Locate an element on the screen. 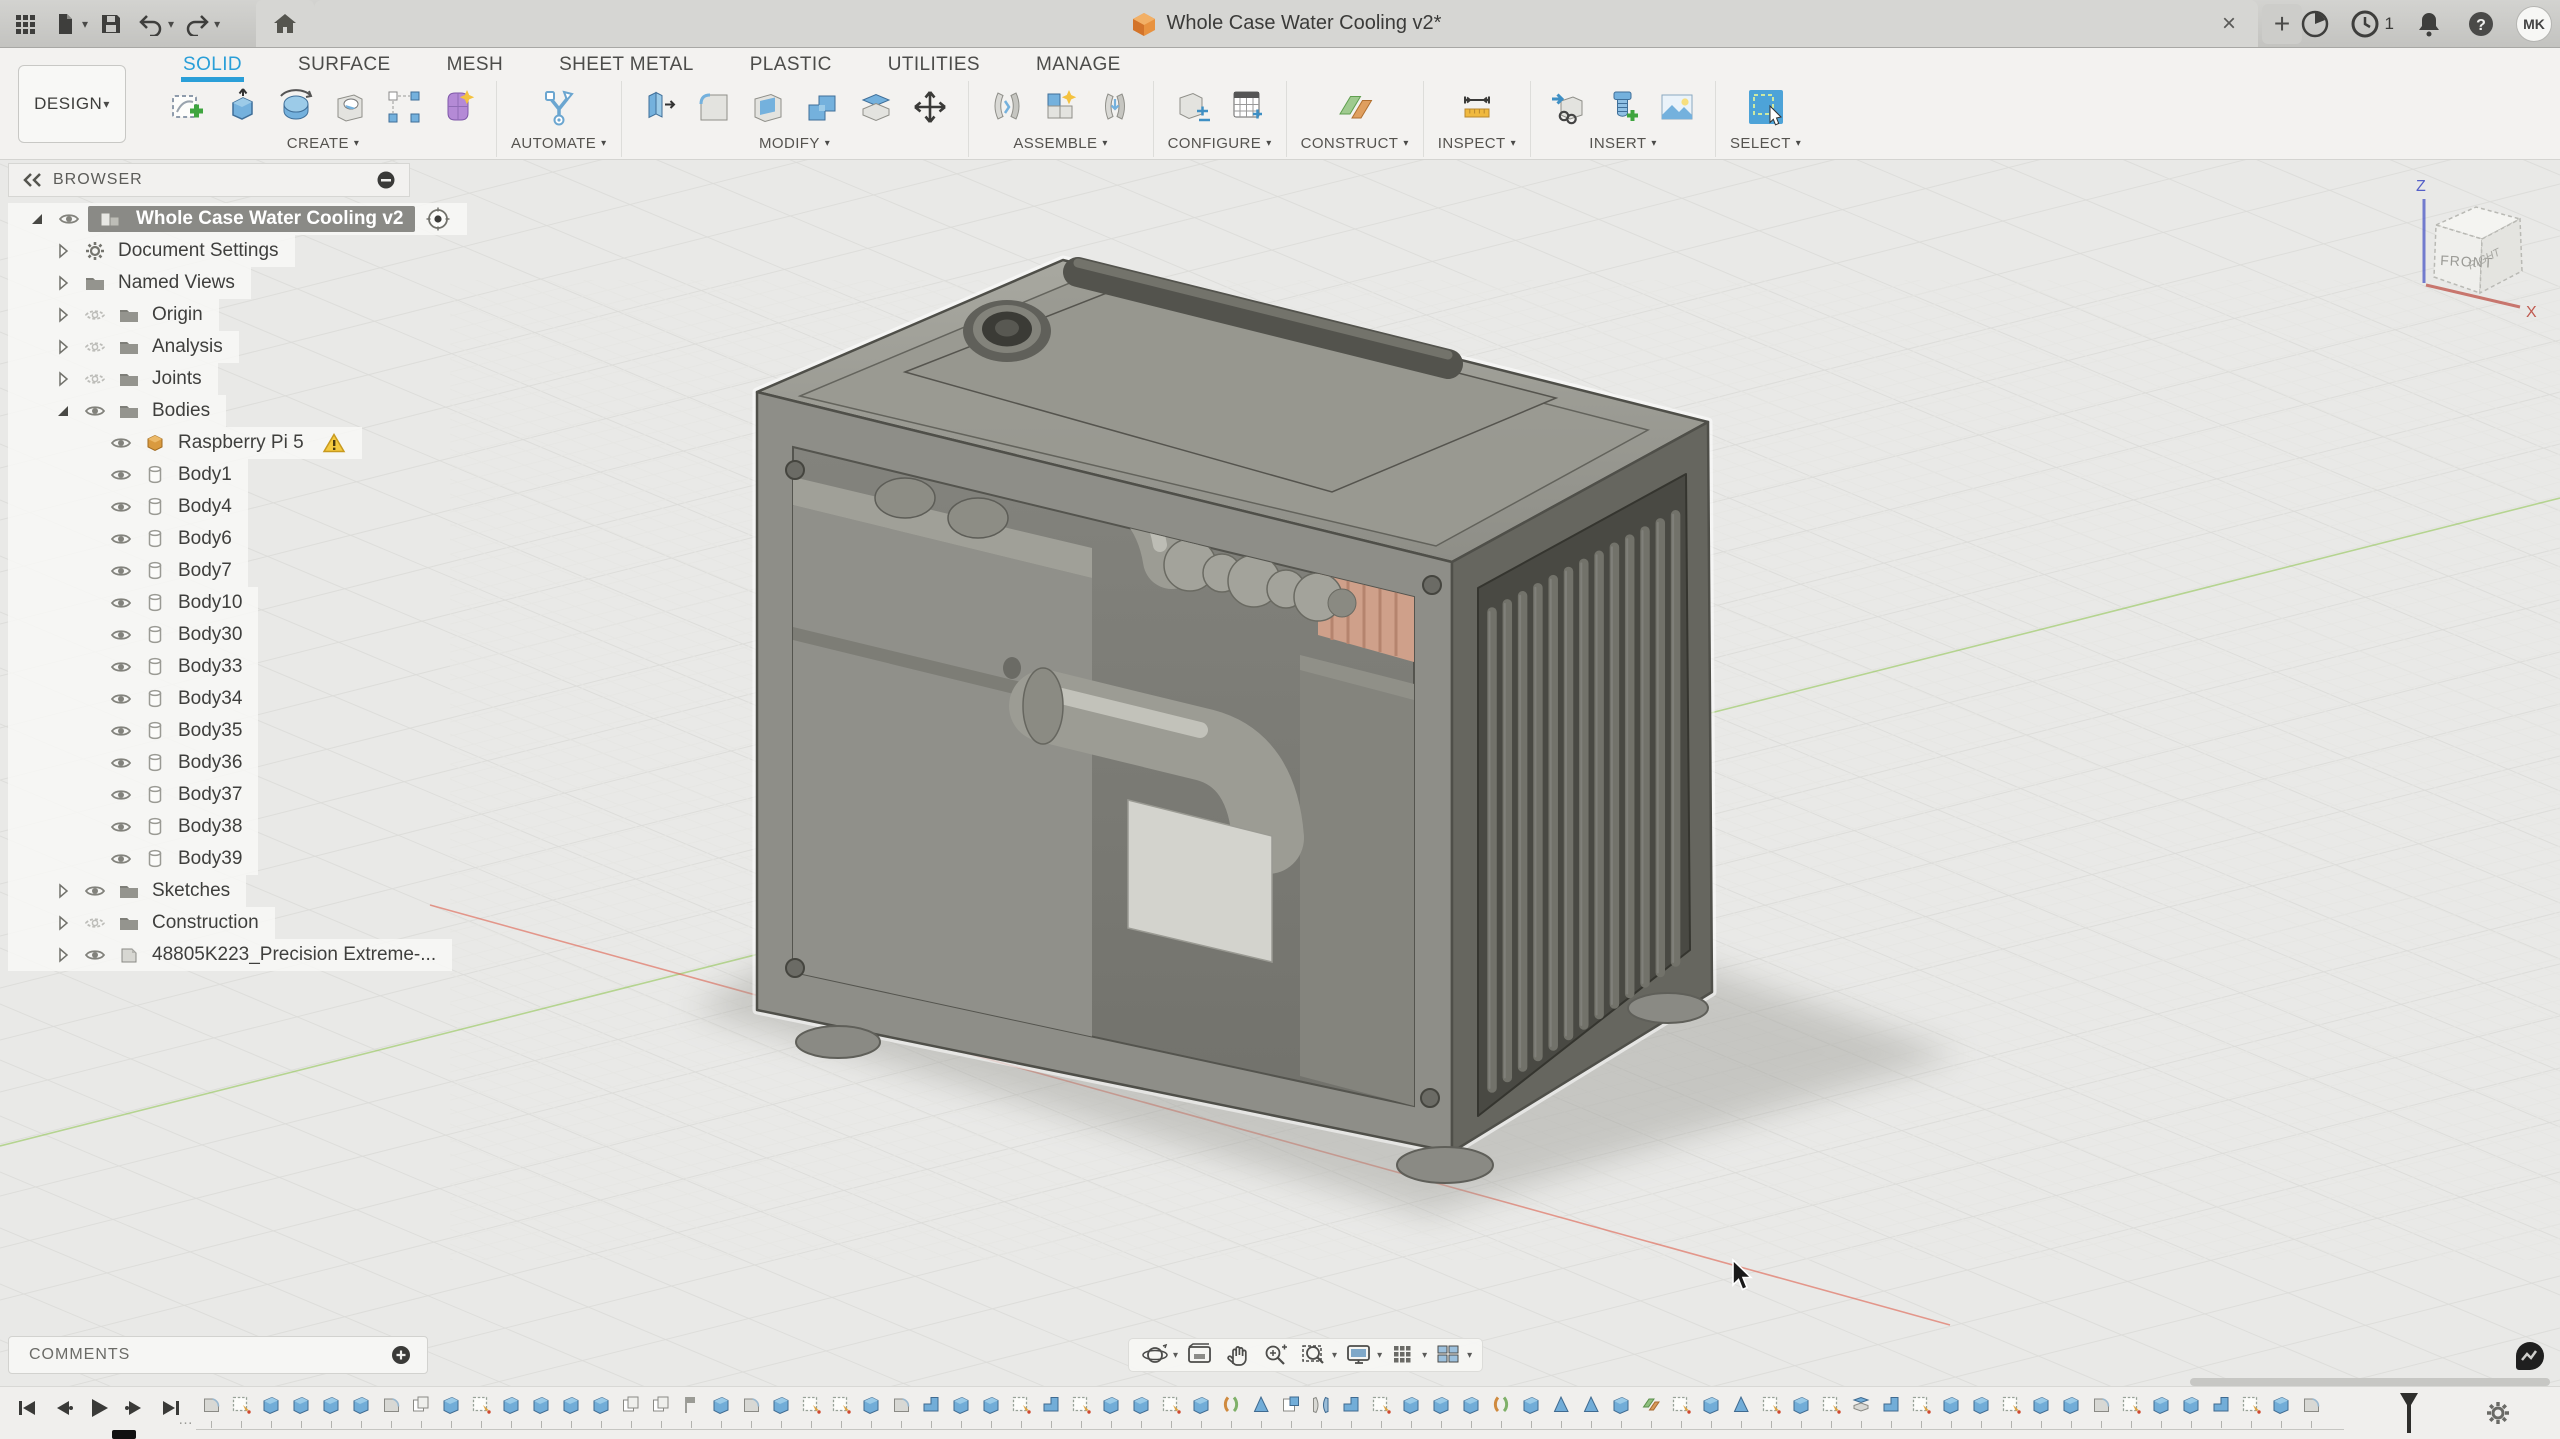 The height and width of the screenshot is (1439, 2560). browser-row-raspberry-pi-5: Raspberry Pi 5 is located at coordinates (185, 443).